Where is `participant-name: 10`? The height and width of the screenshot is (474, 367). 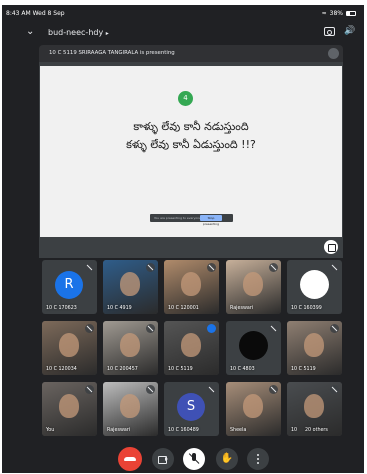 participant-name: 10 is located at coordinates (294, 430).